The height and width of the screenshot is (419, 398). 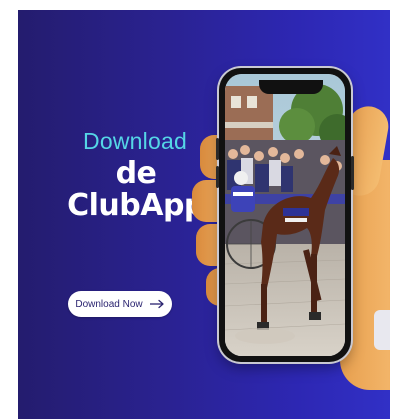 What do you see at coordinates (109, 304) in the screenshot?
I see `download-now-label: Download Now` at bounding box center [109, 304].